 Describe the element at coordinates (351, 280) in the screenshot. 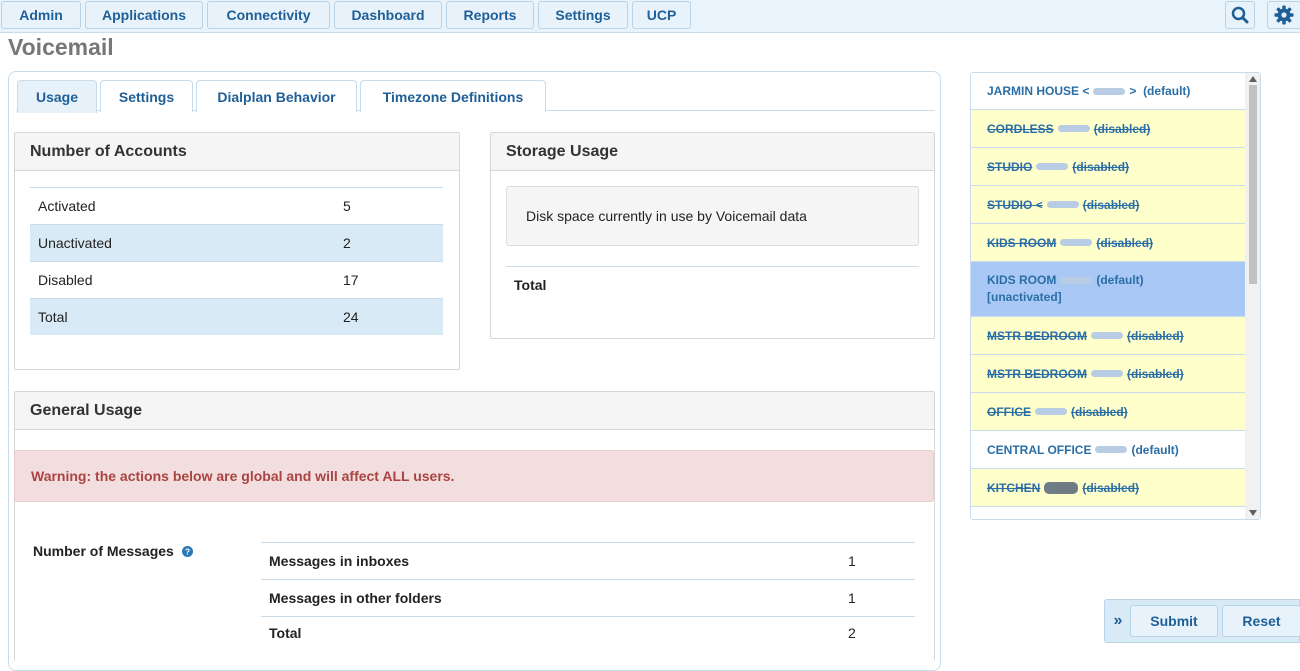

I see `row-value: 17` at that location.